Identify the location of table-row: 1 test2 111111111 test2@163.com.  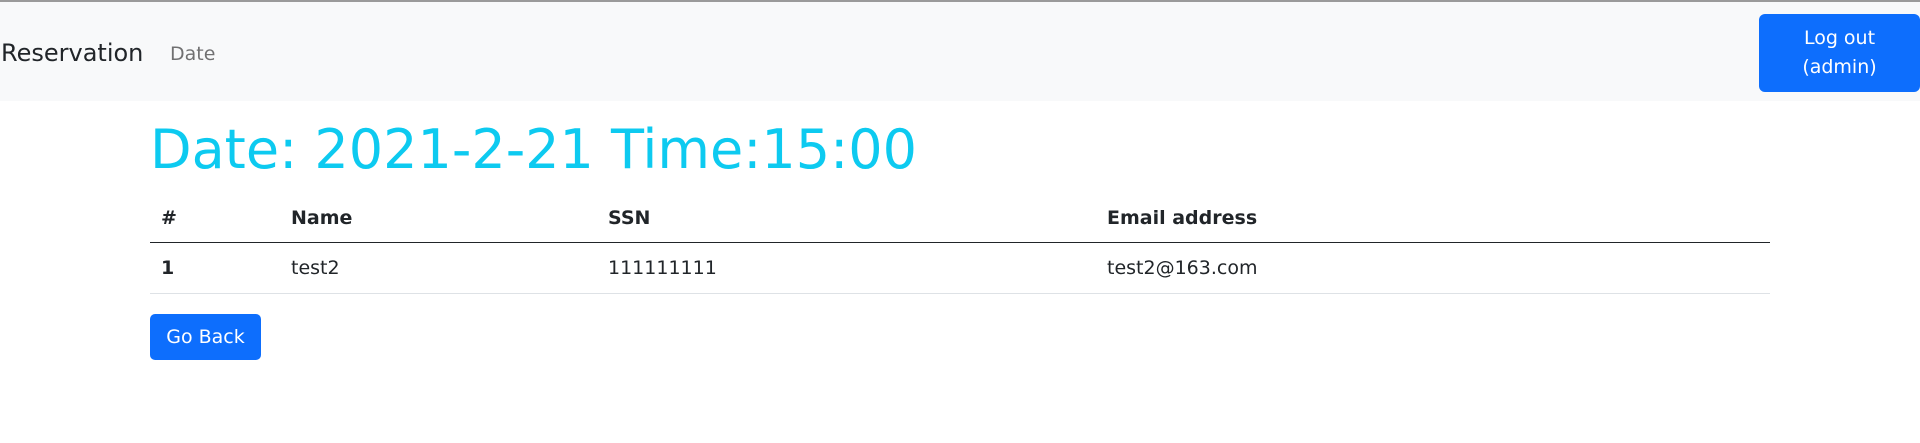
(960, 268).